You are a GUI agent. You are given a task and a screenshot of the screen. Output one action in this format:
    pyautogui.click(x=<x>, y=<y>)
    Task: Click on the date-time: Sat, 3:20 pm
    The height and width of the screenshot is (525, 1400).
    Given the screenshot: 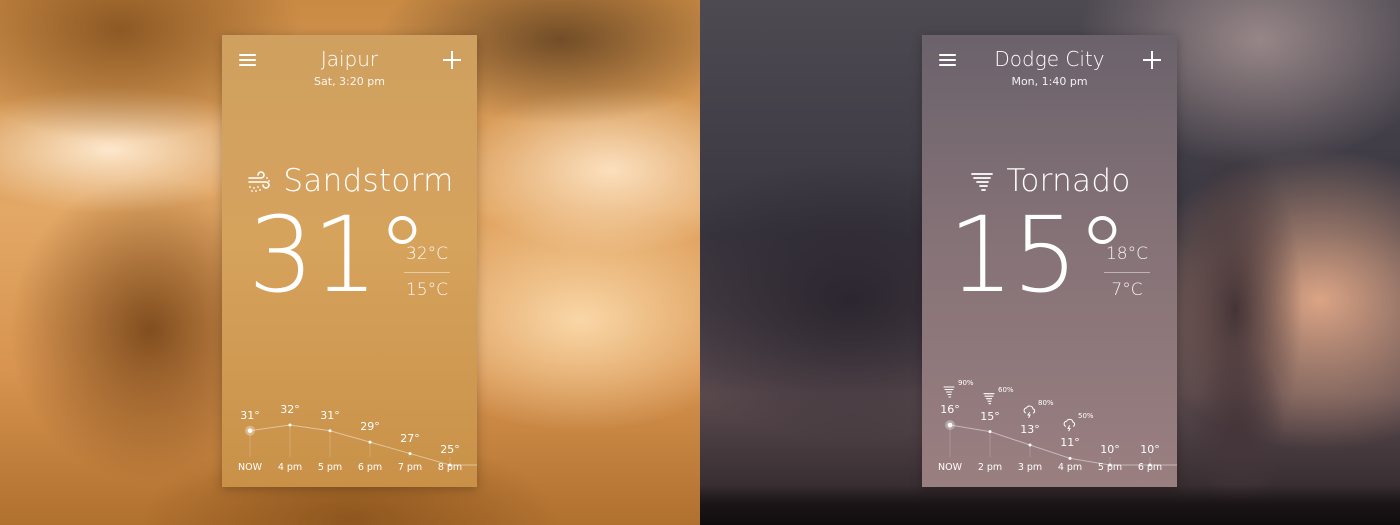 What is the action you would take?
    pyautogui.click(x=349, y=81)
    